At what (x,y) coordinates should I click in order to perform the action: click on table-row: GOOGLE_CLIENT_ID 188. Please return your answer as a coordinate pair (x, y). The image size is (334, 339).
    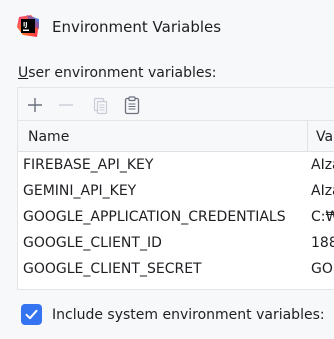
    Looking at the image, I should click on (176, 243).